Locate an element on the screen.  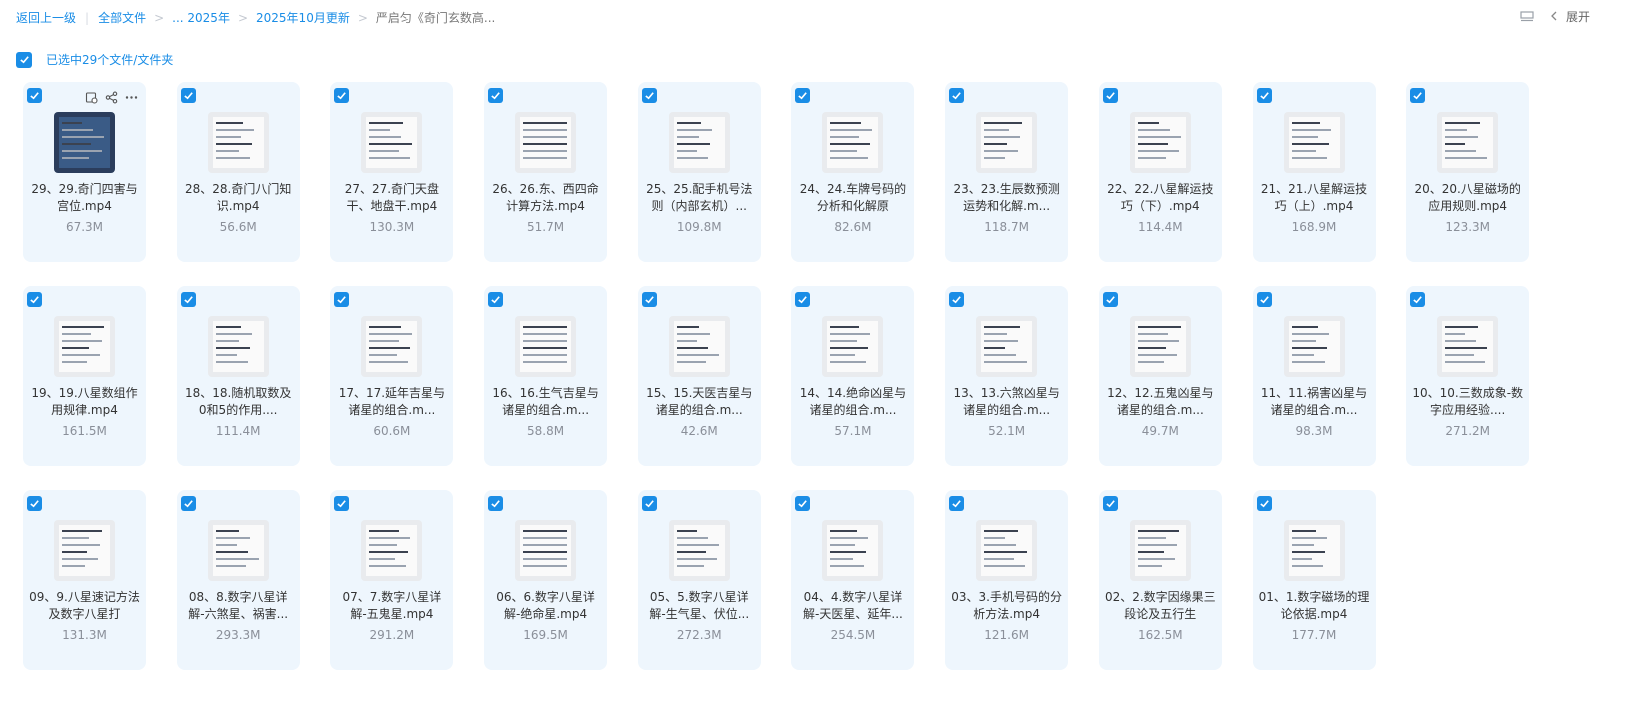
file-card: 18、18.随机取数及0和5的作用.... 111.4M is located at coordinates (238, 376).